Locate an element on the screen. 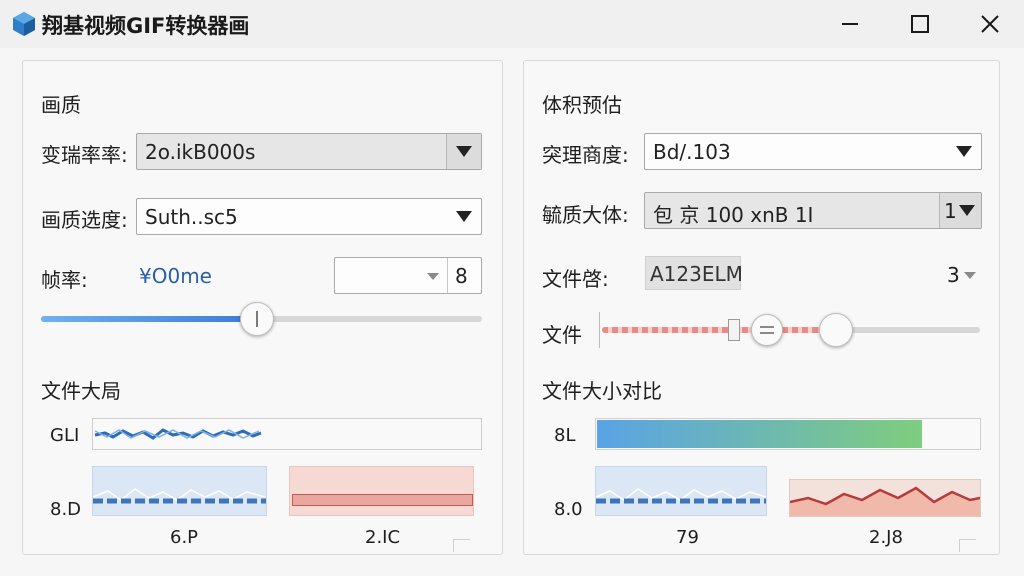 This screenshot has width=1024, height=576. maximize-icon is located at coordinates (920, 24).